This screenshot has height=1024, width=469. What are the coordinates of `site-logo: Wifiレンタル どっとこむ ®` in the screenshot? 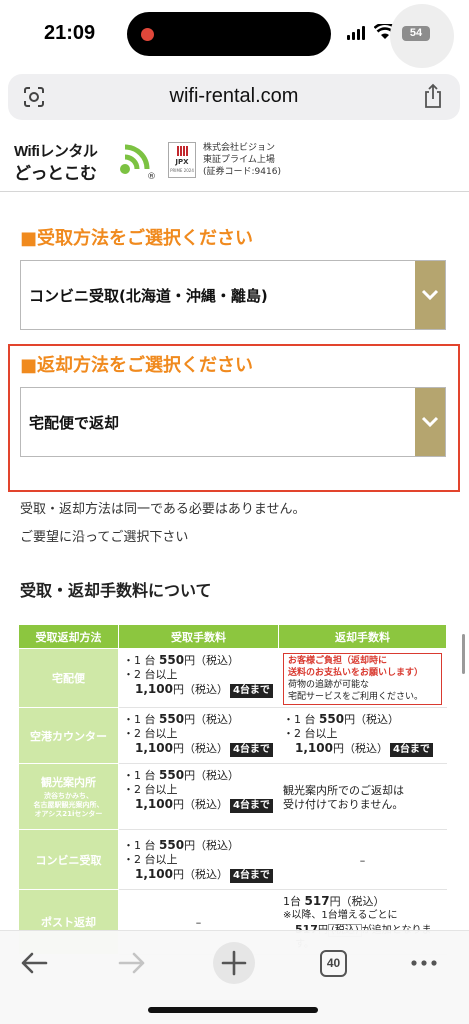 It's located at (84, 161).